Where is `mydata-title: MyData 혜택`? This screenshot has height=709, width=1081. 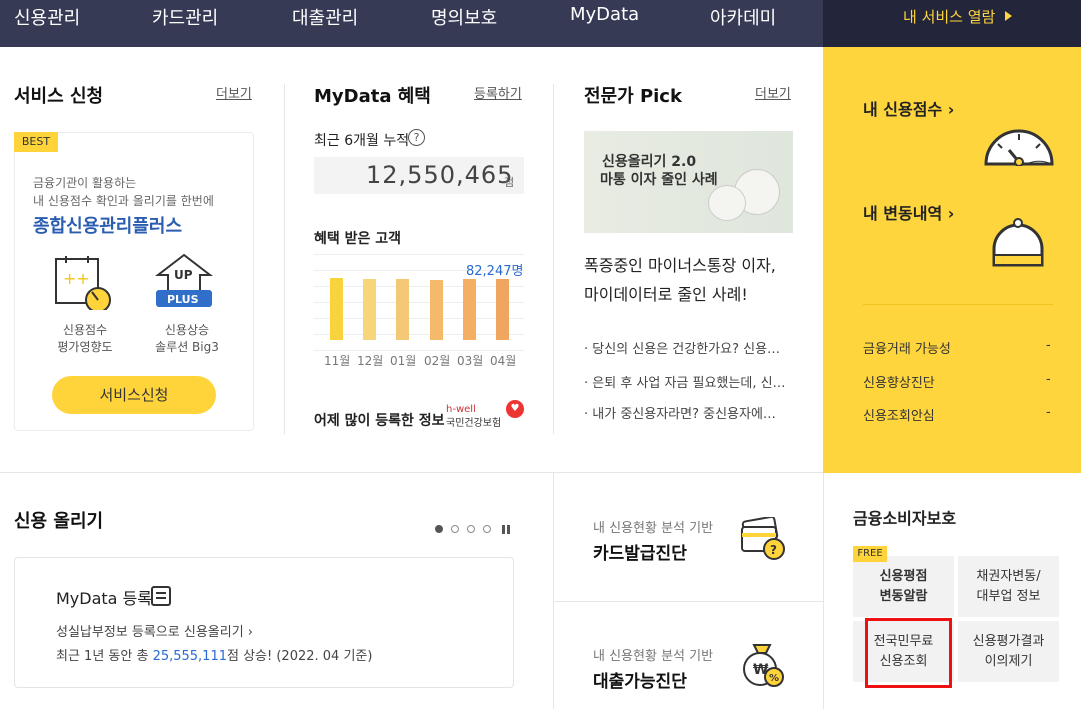 mydata-title: MyData 혜택 is located at coordinates (372, 96).